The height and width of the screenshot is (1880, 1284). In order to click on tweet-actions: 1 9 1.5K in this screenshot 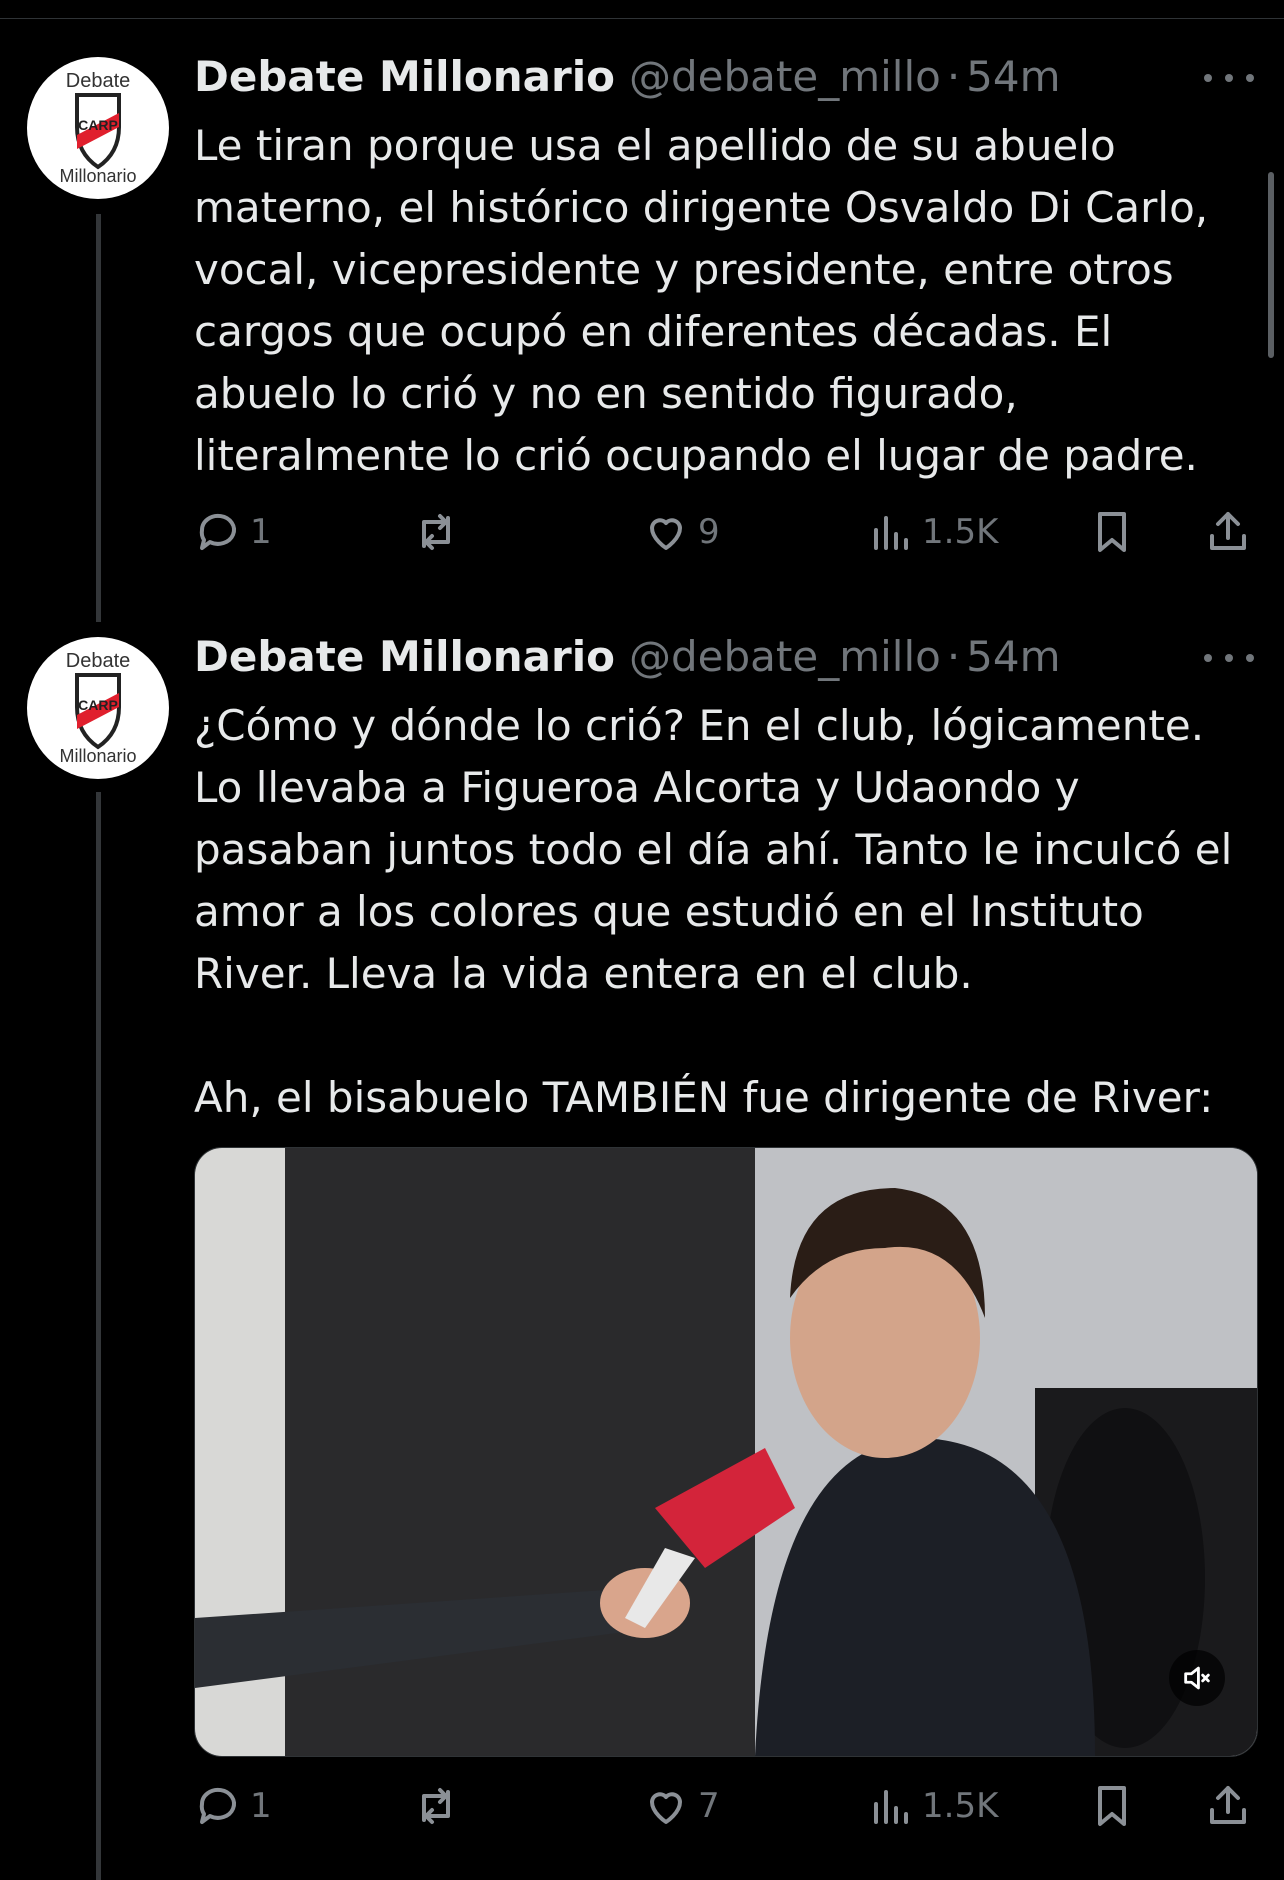, I will do `click(724, 532)`.